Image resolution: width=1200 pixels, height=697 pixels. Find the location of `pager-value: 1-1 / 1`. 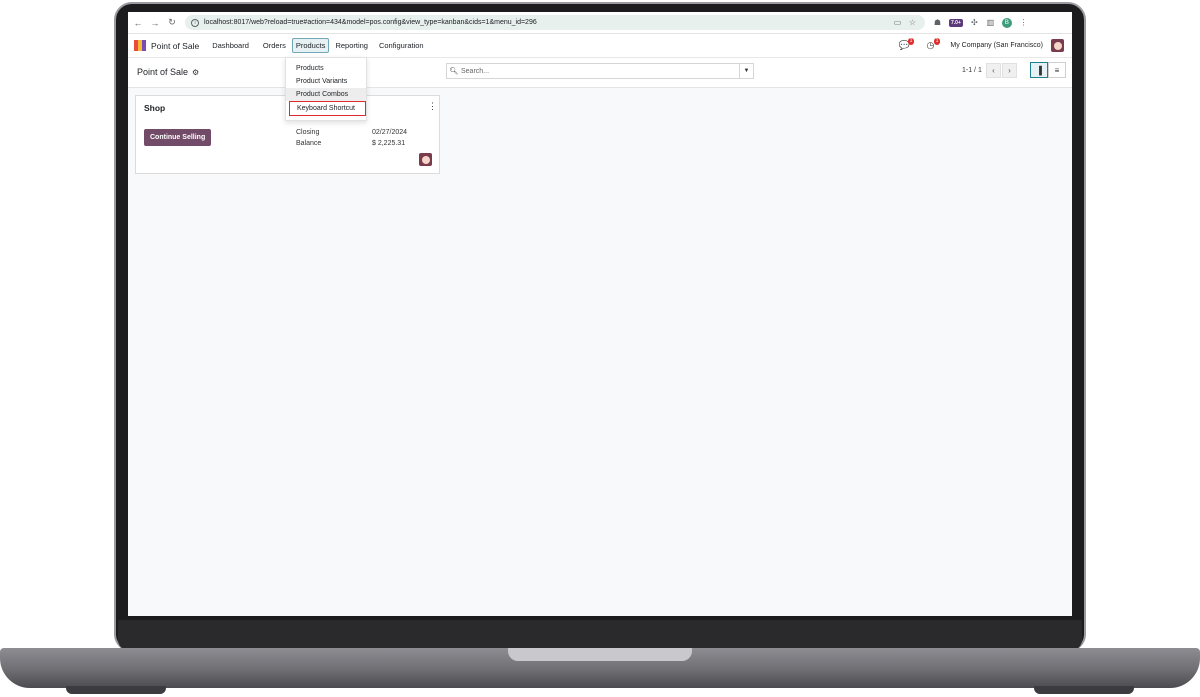

pager-value: 1-1 / 1 is located at coordinates (972, 70).